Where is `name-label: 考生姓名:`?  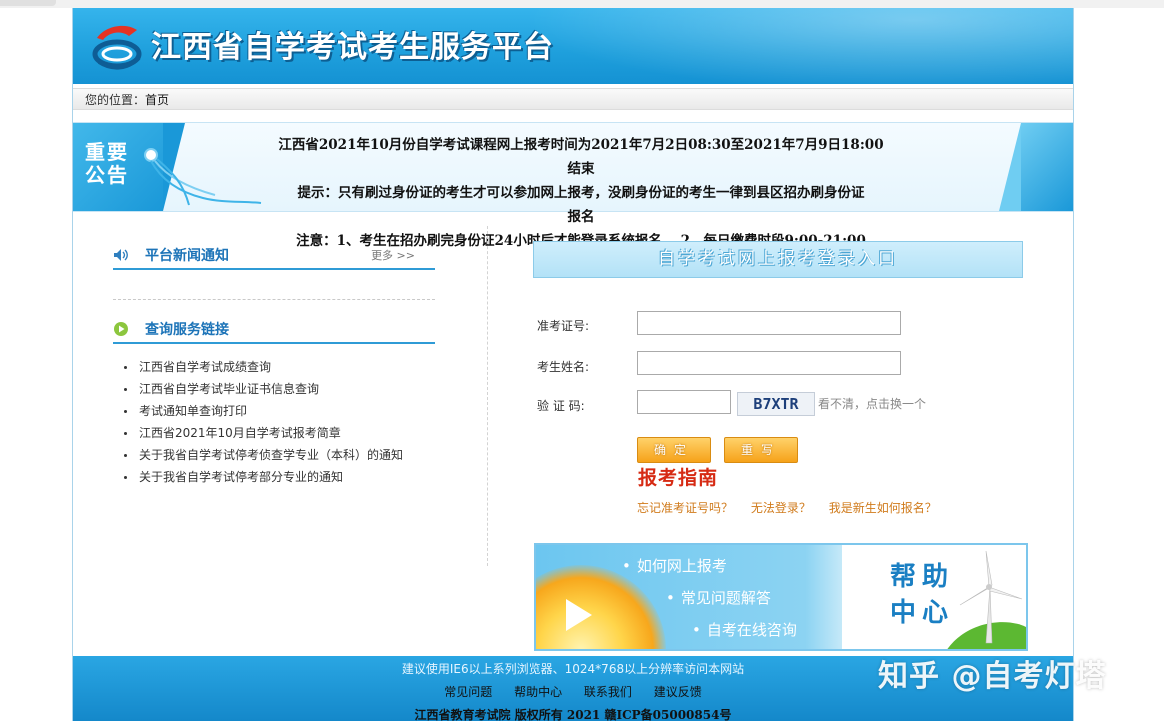 name-label: 考生姓名: is located at coordinates (563, 367).